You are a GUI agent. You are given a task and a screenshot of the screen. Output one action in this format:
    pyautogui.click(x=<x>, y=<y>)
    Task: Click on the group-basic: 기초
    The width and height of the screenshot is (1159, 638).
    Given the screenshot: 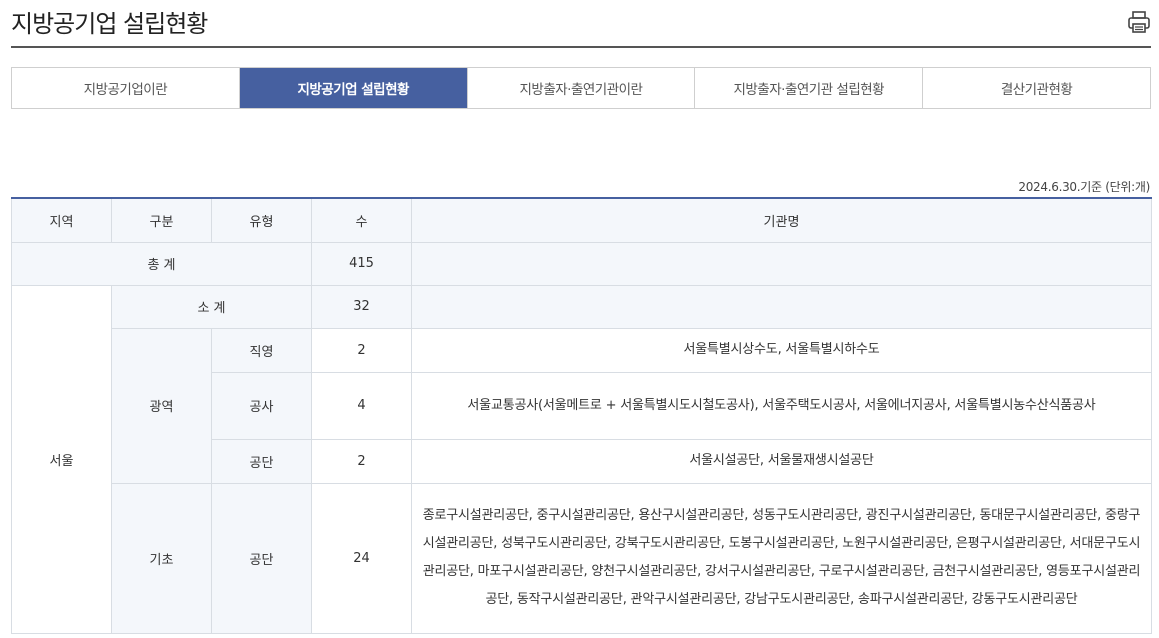 What is the action you would take?
    pyautogui.click(x=161, y=558)
    